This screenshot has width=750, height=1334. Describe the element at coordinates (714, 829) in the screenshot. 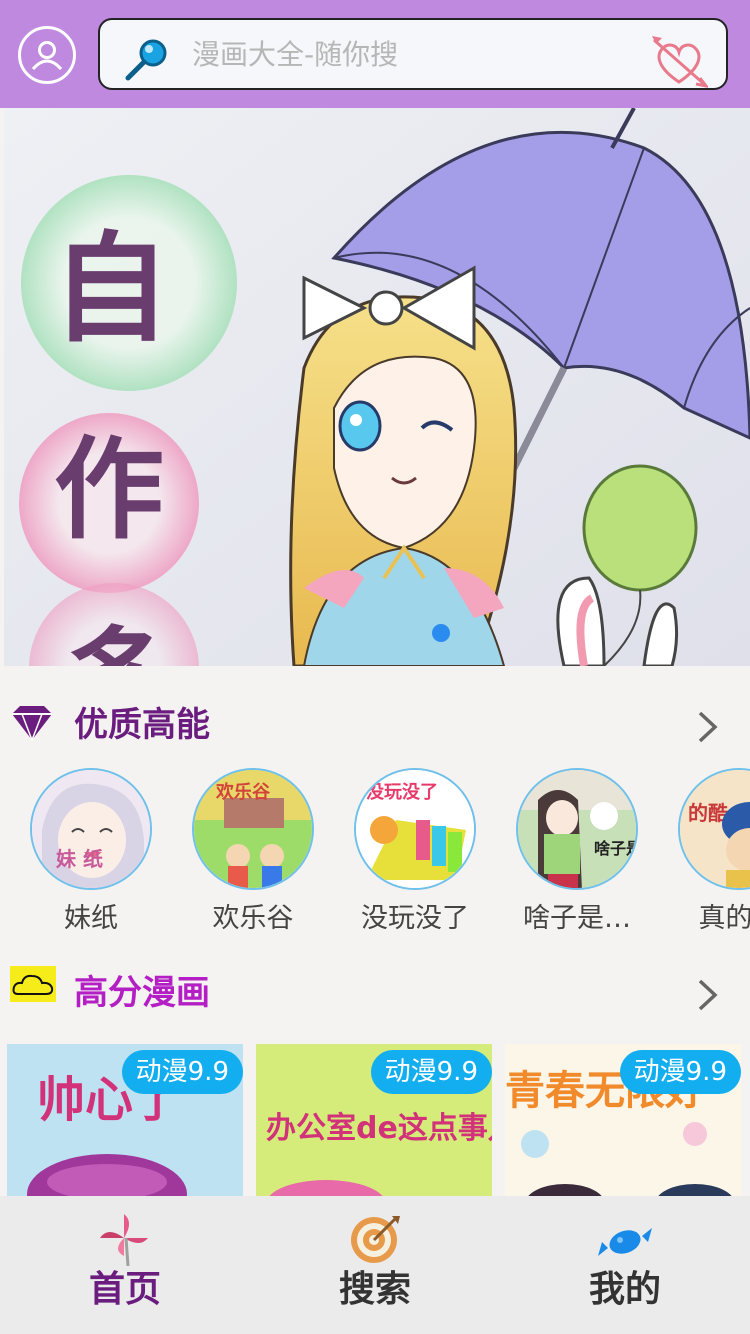

I see `category-thumbnail: 的酷` at that location.